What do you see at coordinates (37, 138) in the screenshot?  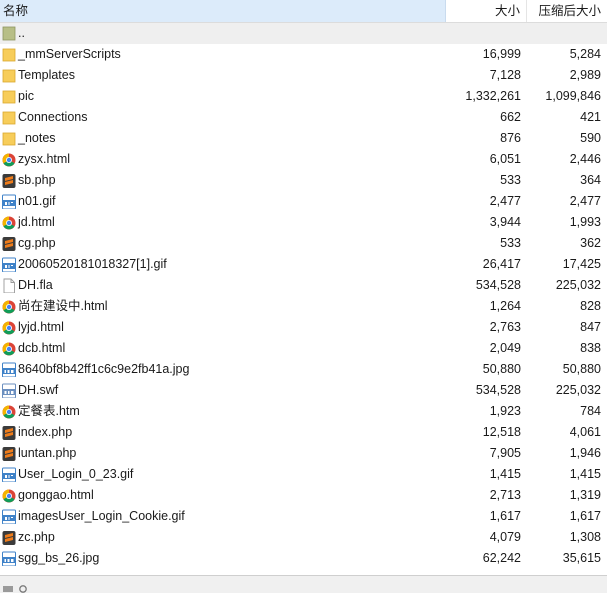 I see `file-name: _notes` at bounding box center [37, 138].